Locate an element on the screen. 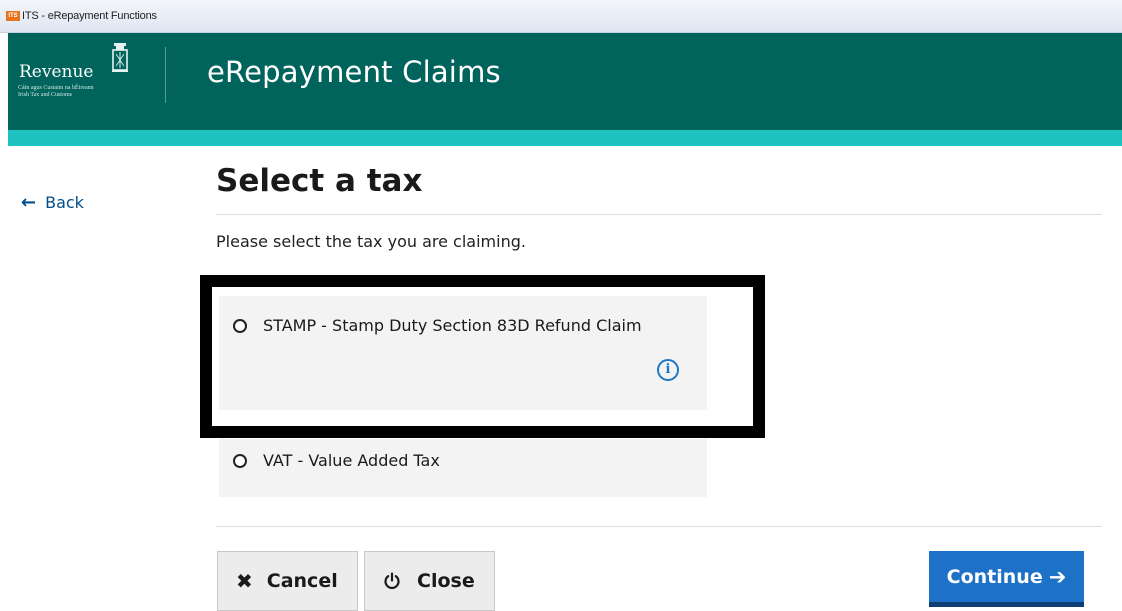 This screenshot has height=611, width=1122. cancel-button: ✖ Cancel is located at coordinates (287, 581).